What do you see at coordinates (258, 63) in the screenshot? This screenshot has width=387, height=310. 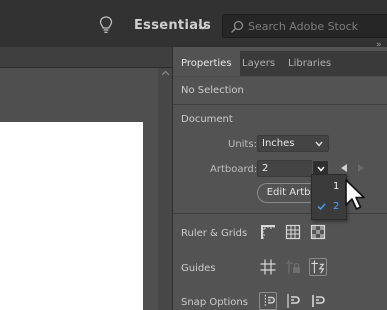 I see `tab-layers: Layers` at bounding box center [258, 63].